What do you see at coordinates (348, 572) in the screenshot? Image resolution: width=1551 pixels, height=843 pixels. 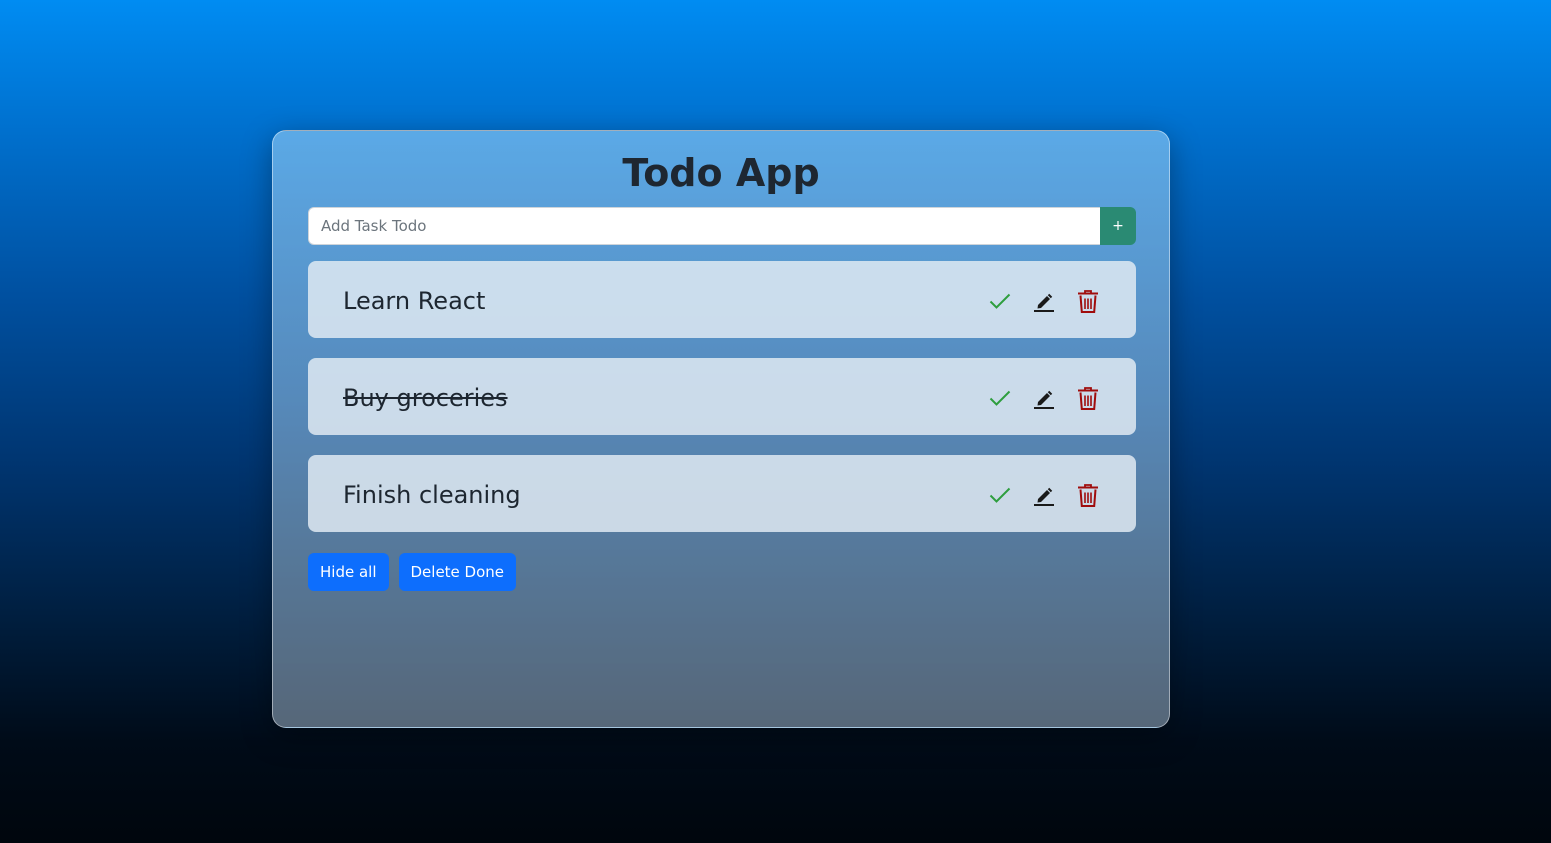 I see `hide-all-button: Hide all` at bounding box center [348, 572].